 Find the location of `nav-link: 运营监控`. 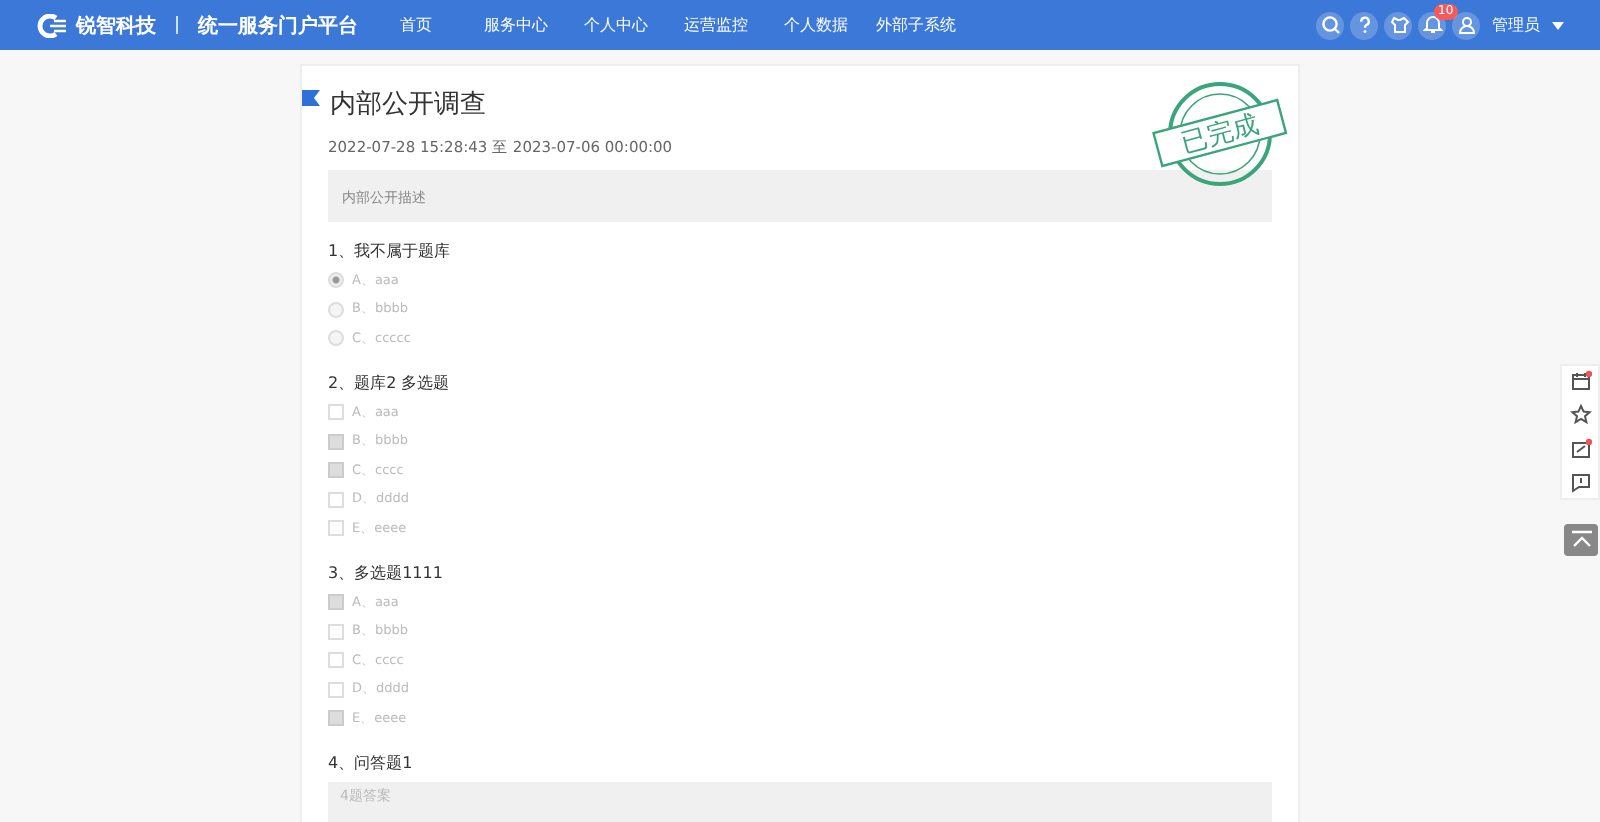

nav-link: 运营监控 is located at coordinates (716, 25).